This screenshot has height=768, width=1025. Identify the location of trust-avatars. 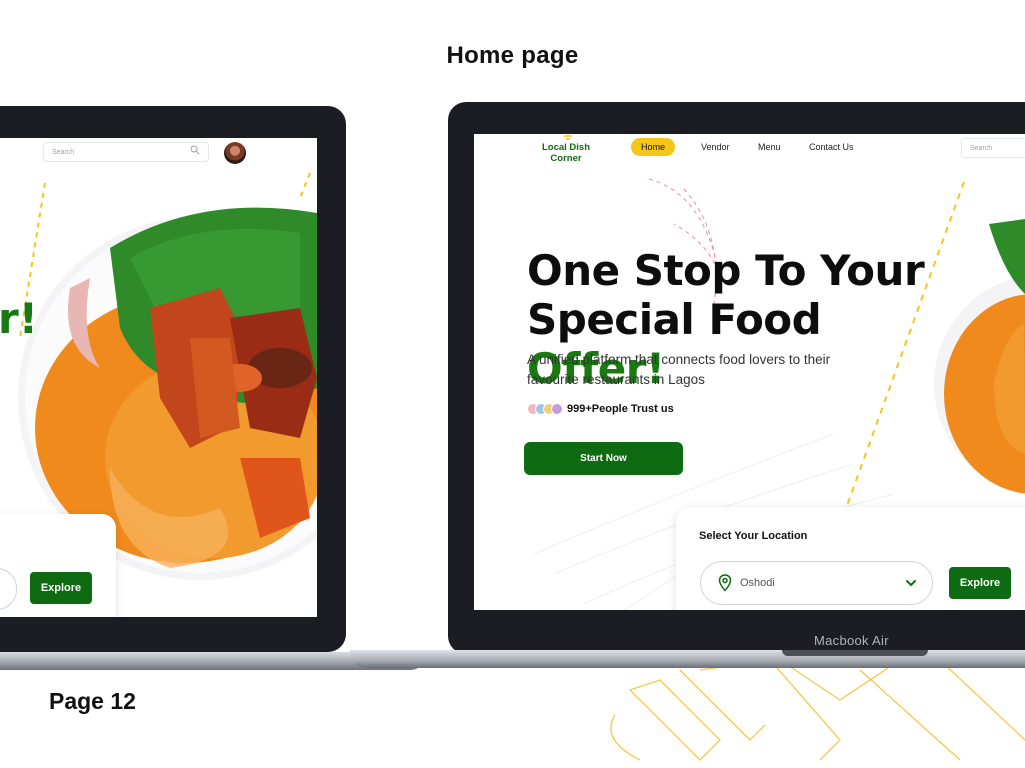
(545, 409).